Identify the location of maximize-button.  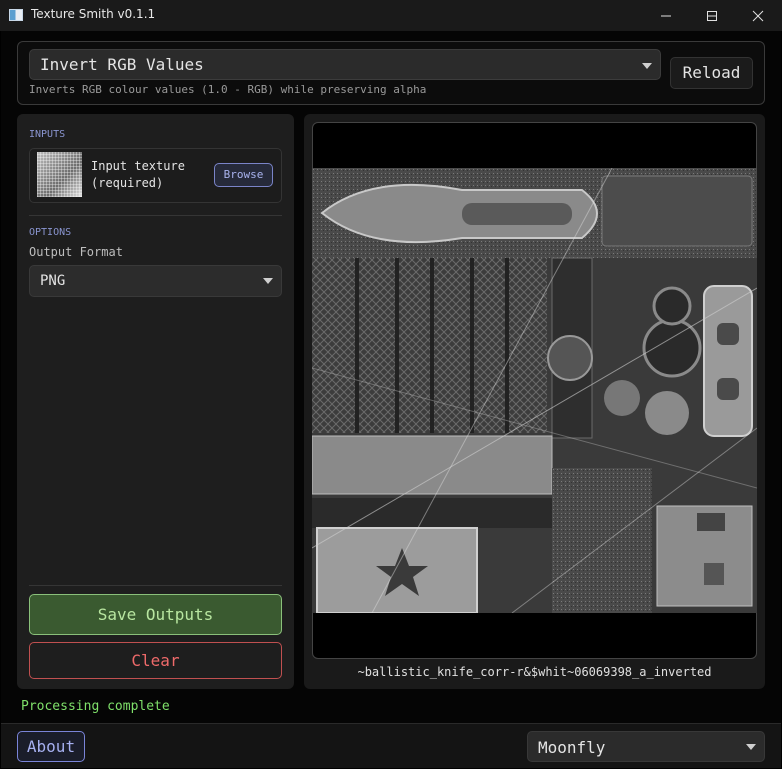
(712, 15).